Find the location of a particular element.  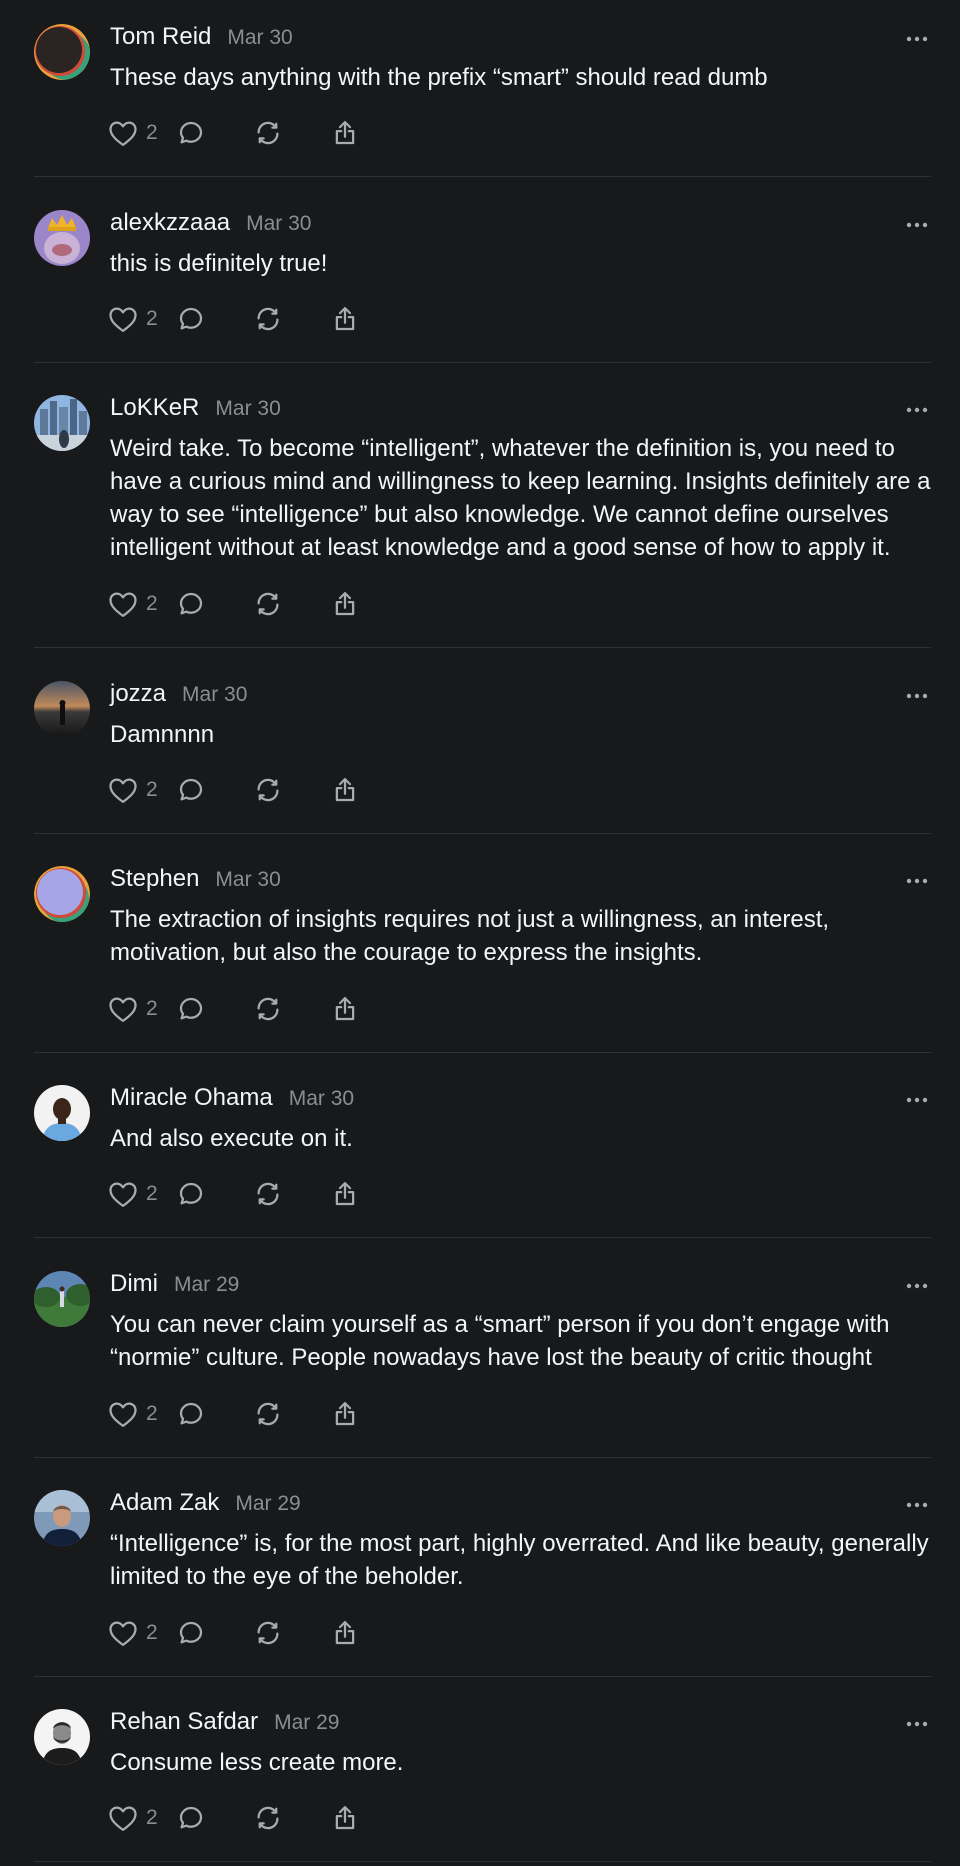

author-name: Adam Zak is located at coordinates (164, 1503).